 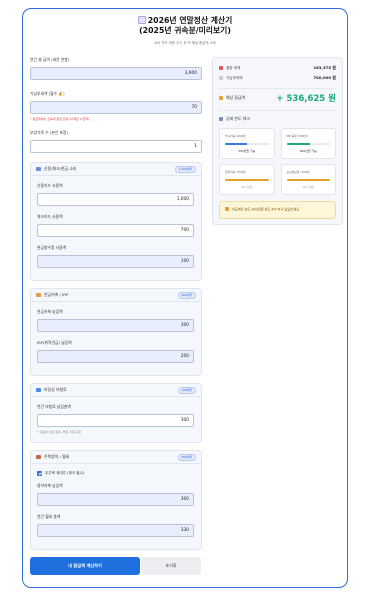 I want to click on house-icon, so click(x=38, y=457).